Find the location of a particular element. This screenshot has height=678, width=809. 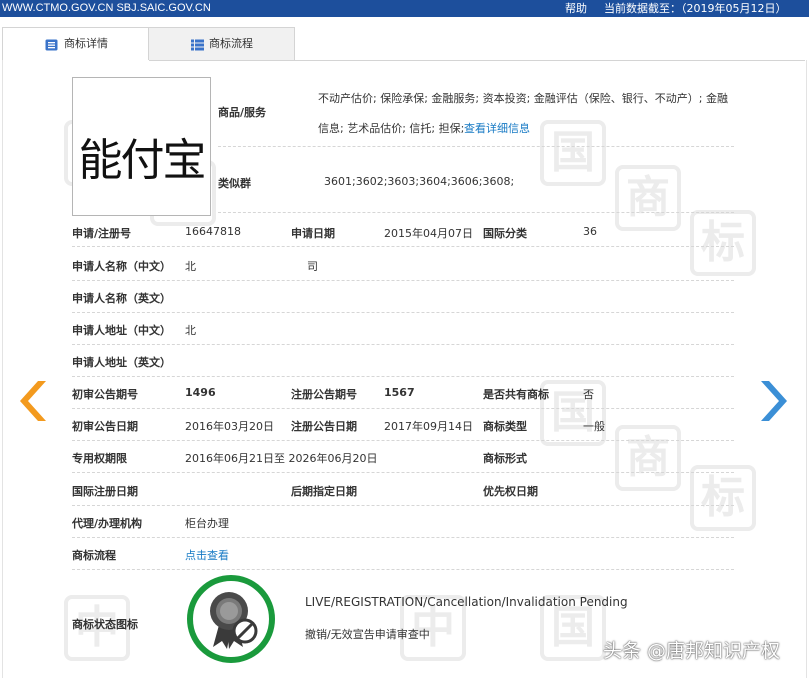

reg-no-value: 16647818 is located at coordinates (213, 231).